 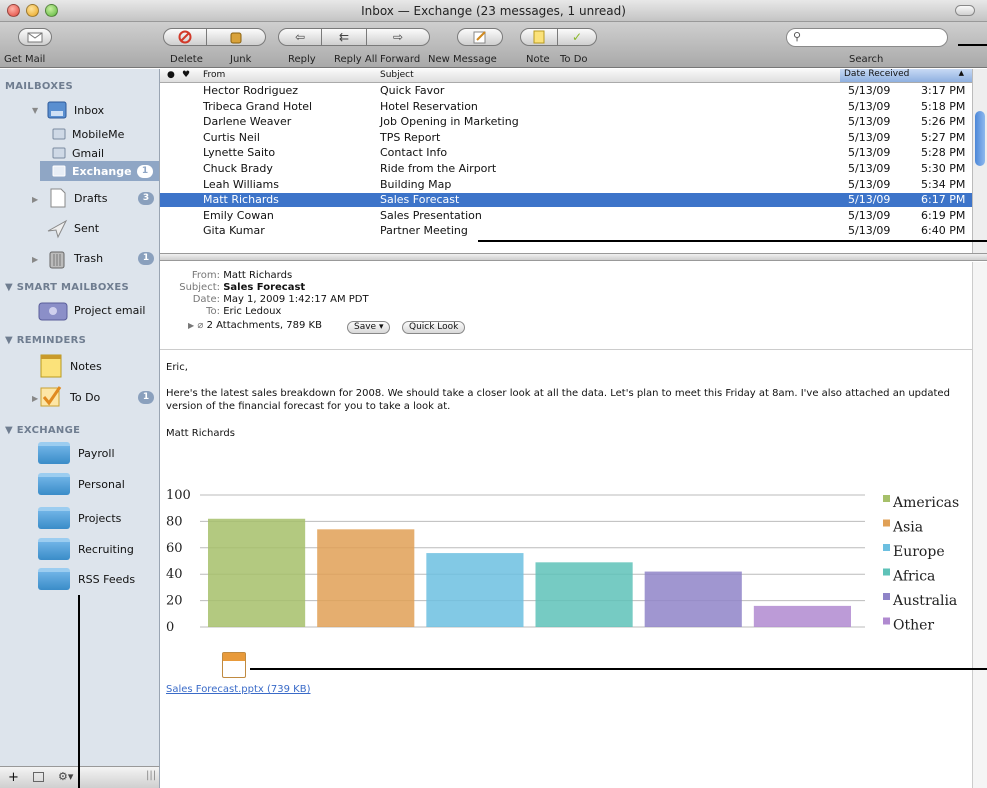 I want to click on trash-disclosure-icon: ▶, so click(x=35, y=259).